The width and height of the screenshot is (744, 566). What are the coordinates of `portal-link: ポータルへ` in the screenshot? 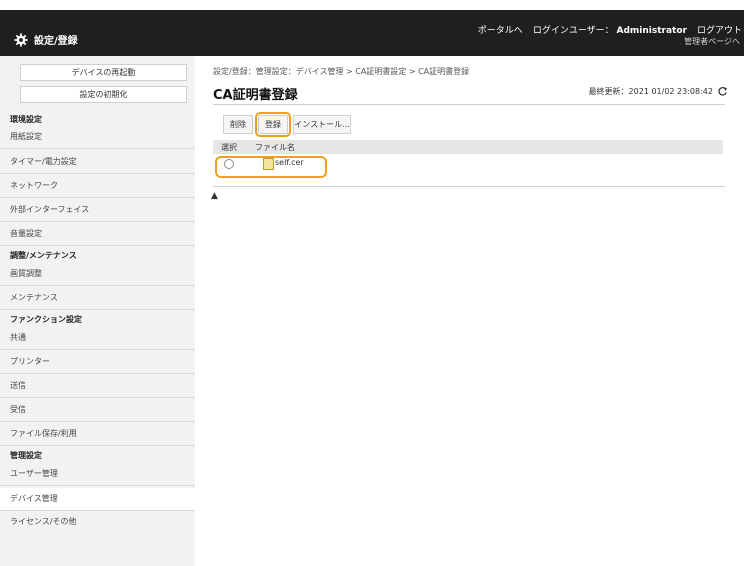 It's located at (500, 29).